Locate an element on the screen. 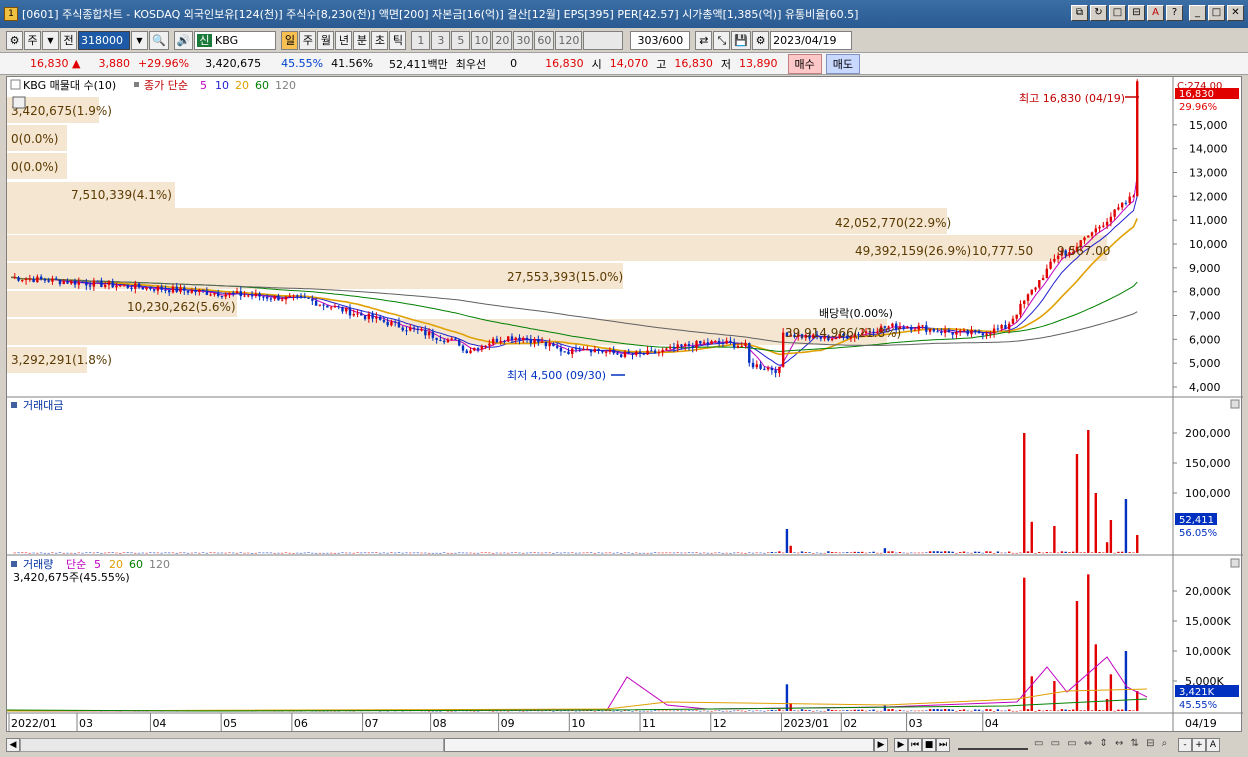 Image resolution: width=1248 pixels, height=757 pixels. buy-button: 매수 is located at coordinates (804, 63).